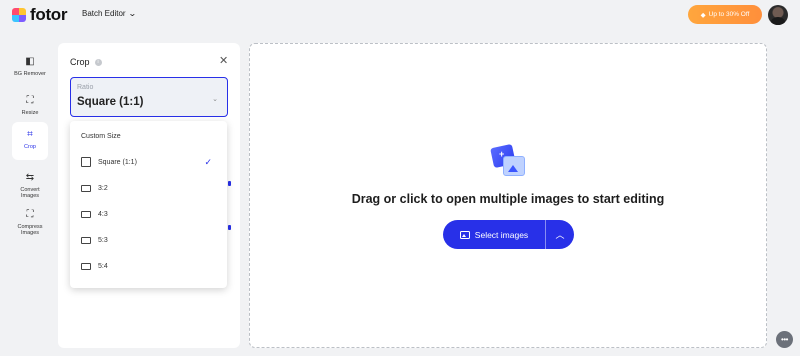 Image resolution: width=800 pixels, height=356 pixels. I want to click on option-label: Custom Size, so click(101, 136).